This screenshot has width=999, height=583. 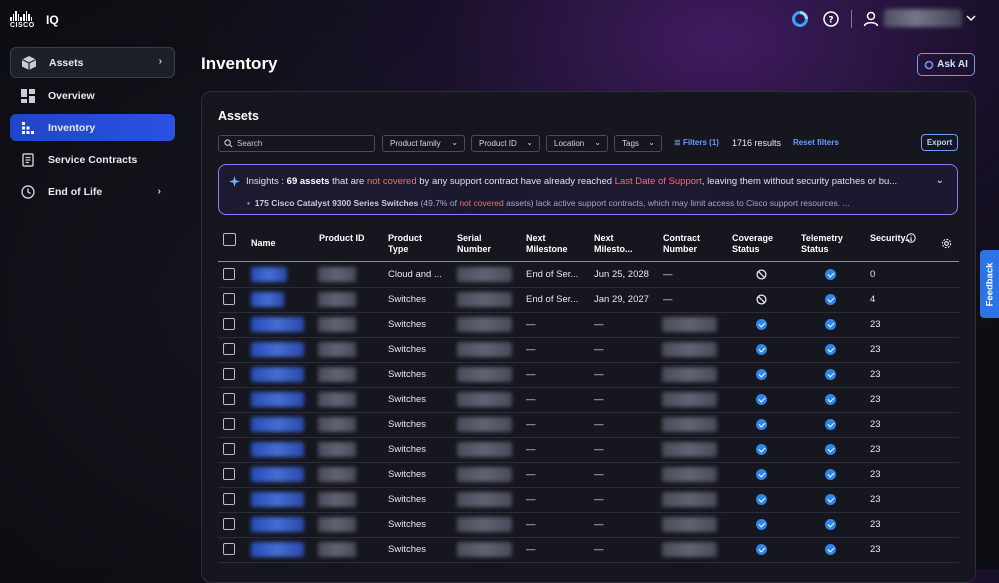 I want to click on col-next-milestone: Next Milestone, so click(x=555, y=244).